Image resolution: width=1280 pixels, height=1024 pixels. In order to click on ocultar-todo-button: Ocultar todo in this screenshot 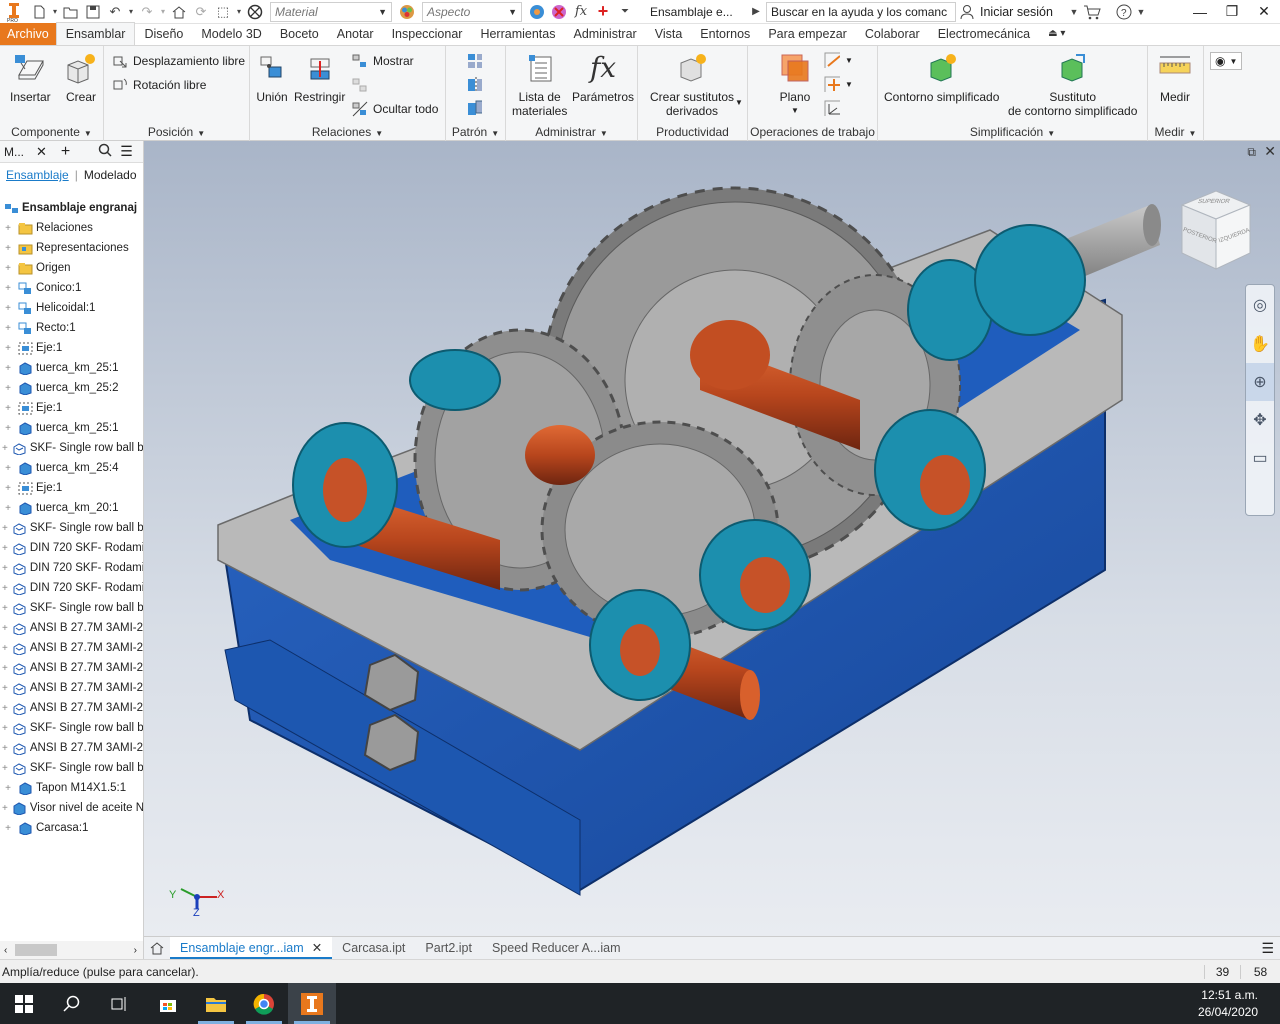, I will do `click(395, 109)`.